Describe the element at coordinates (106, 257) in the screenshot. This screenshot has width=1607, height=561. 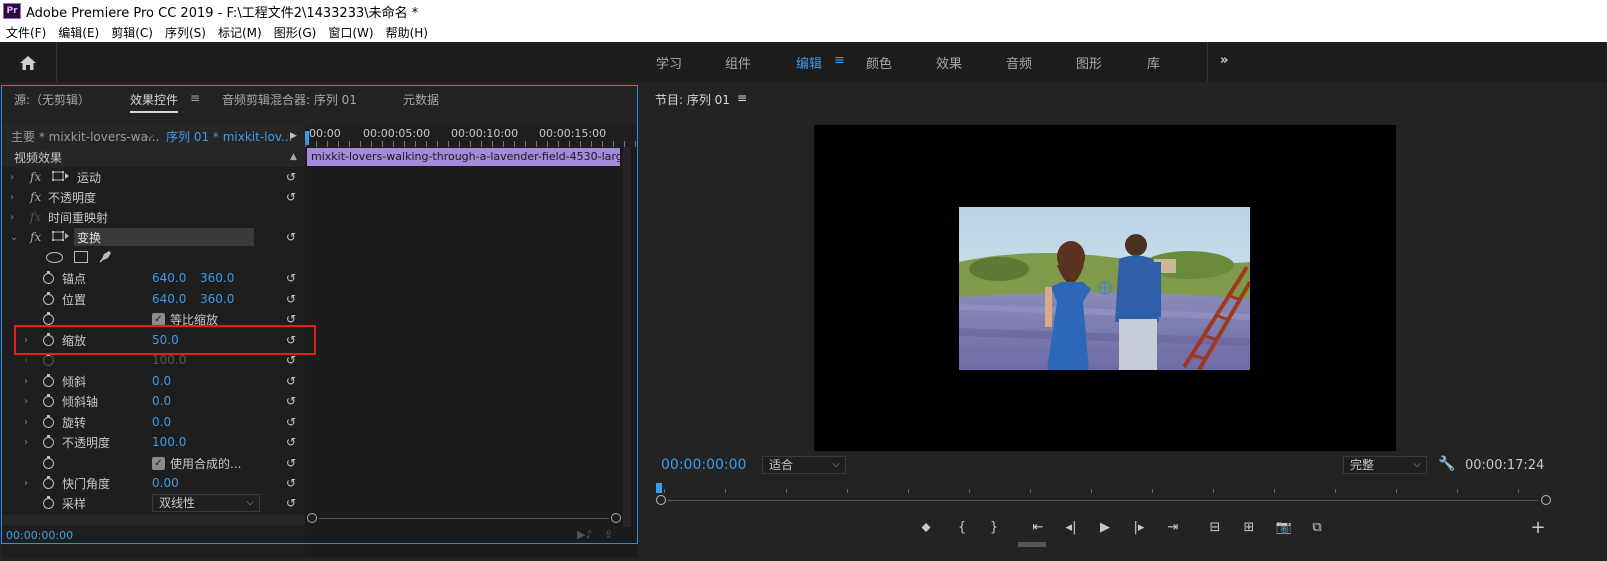
I see `pen-mask-icon` at that location.